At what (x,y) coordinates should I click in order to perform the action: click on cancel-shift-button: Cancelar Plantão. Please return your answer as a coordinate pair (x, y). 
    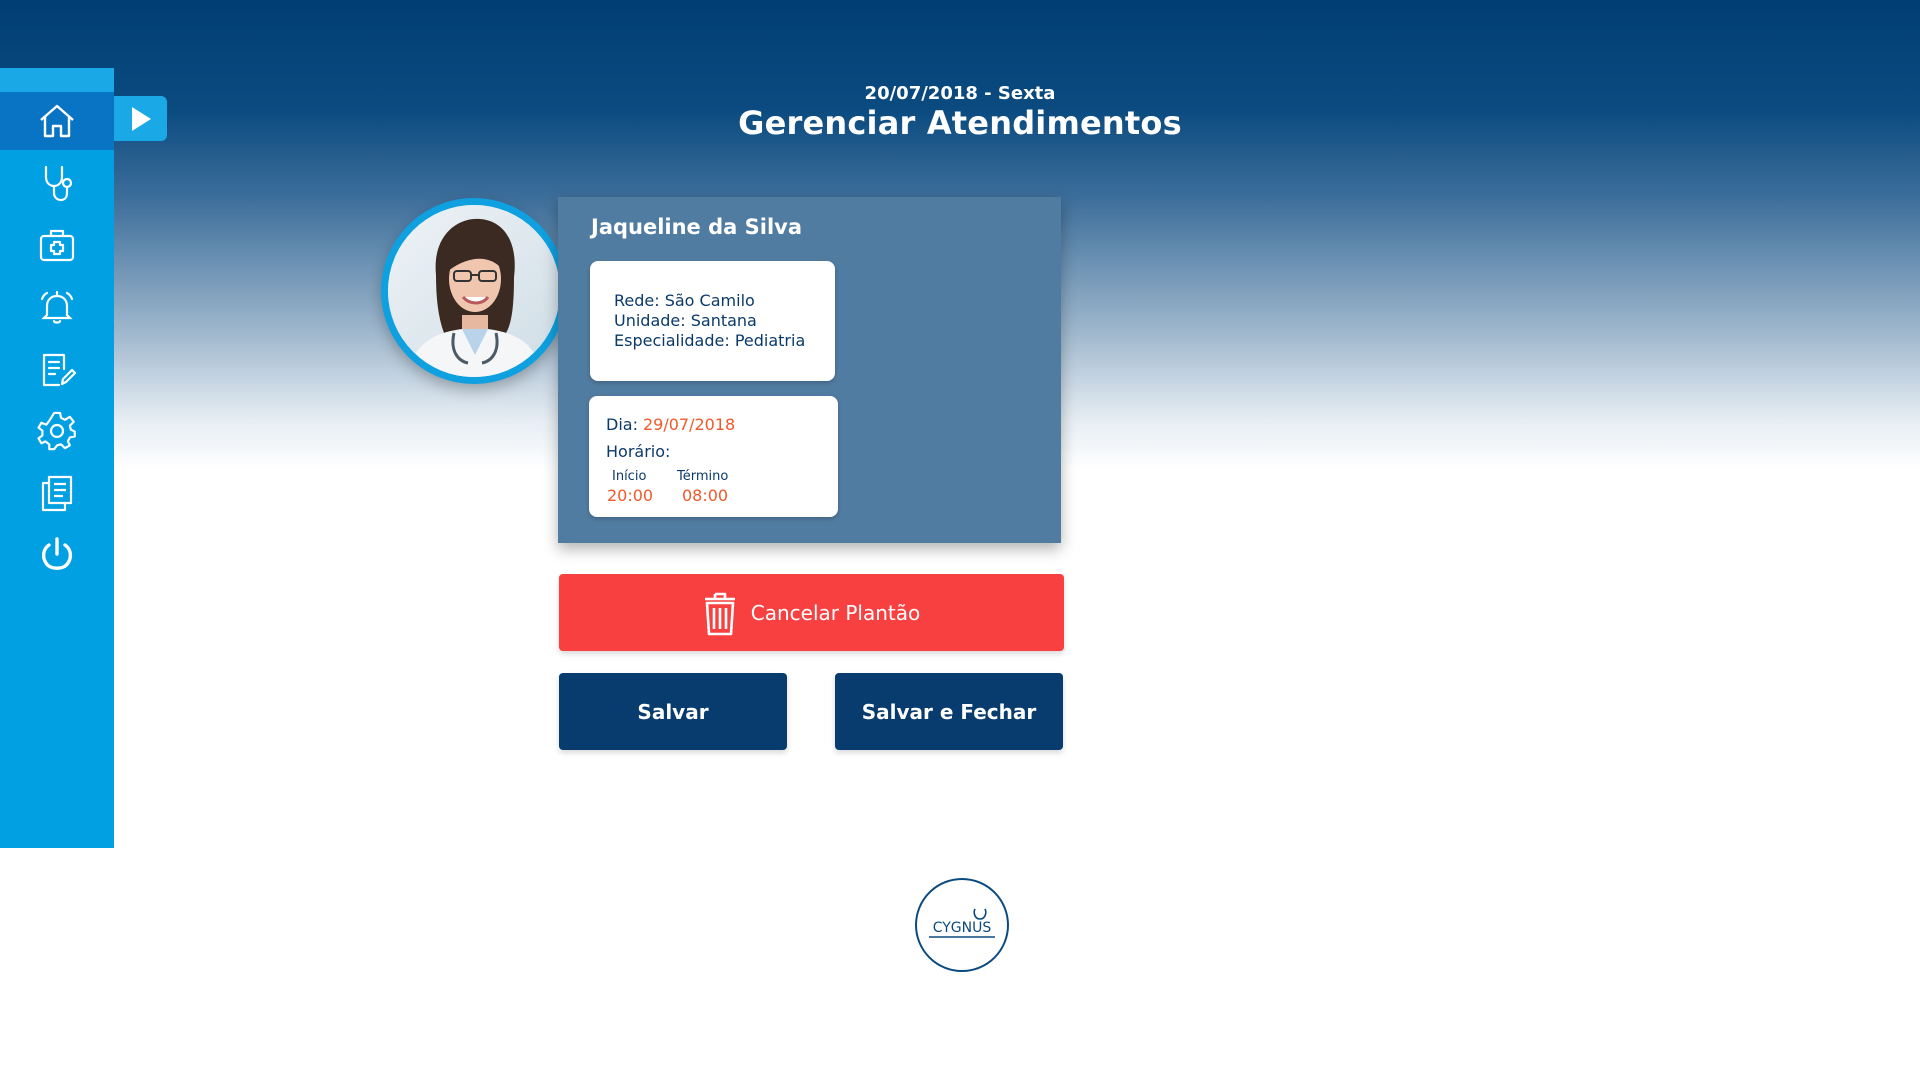
    Looking at the image, I should click on (811, 612).